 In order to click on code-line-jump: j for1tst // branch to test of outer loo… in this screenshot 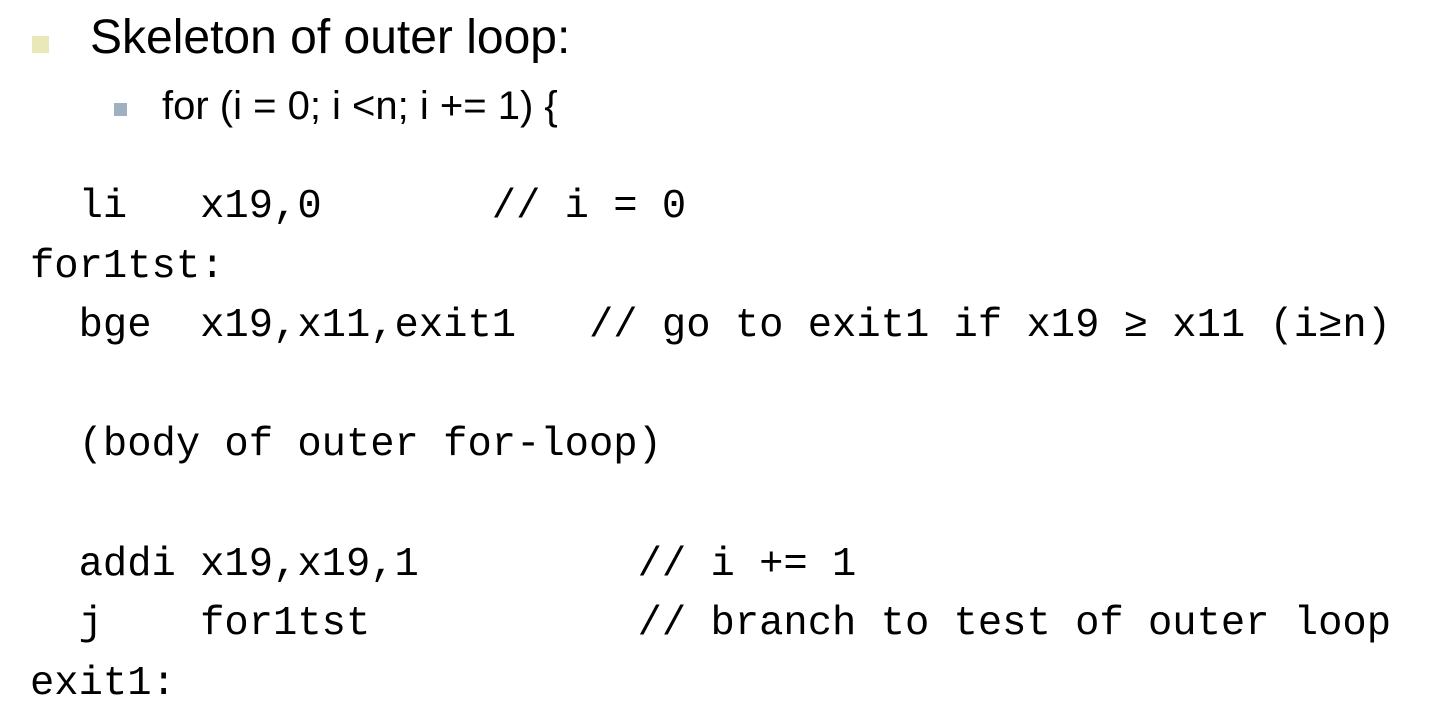, I will do `click(711, 624)`.